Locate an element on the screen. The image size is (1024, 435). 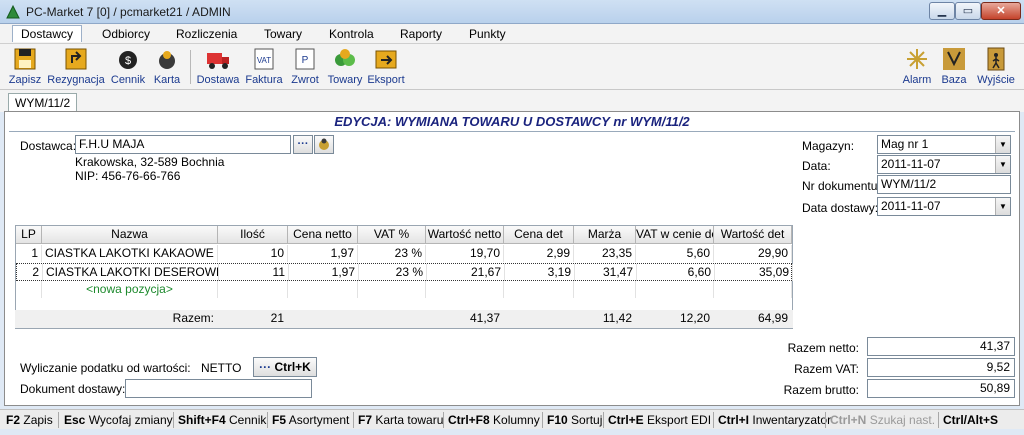
shortcut-export-edi: Ctrl+E Eksport EDI is located at coordinates (659, 420).